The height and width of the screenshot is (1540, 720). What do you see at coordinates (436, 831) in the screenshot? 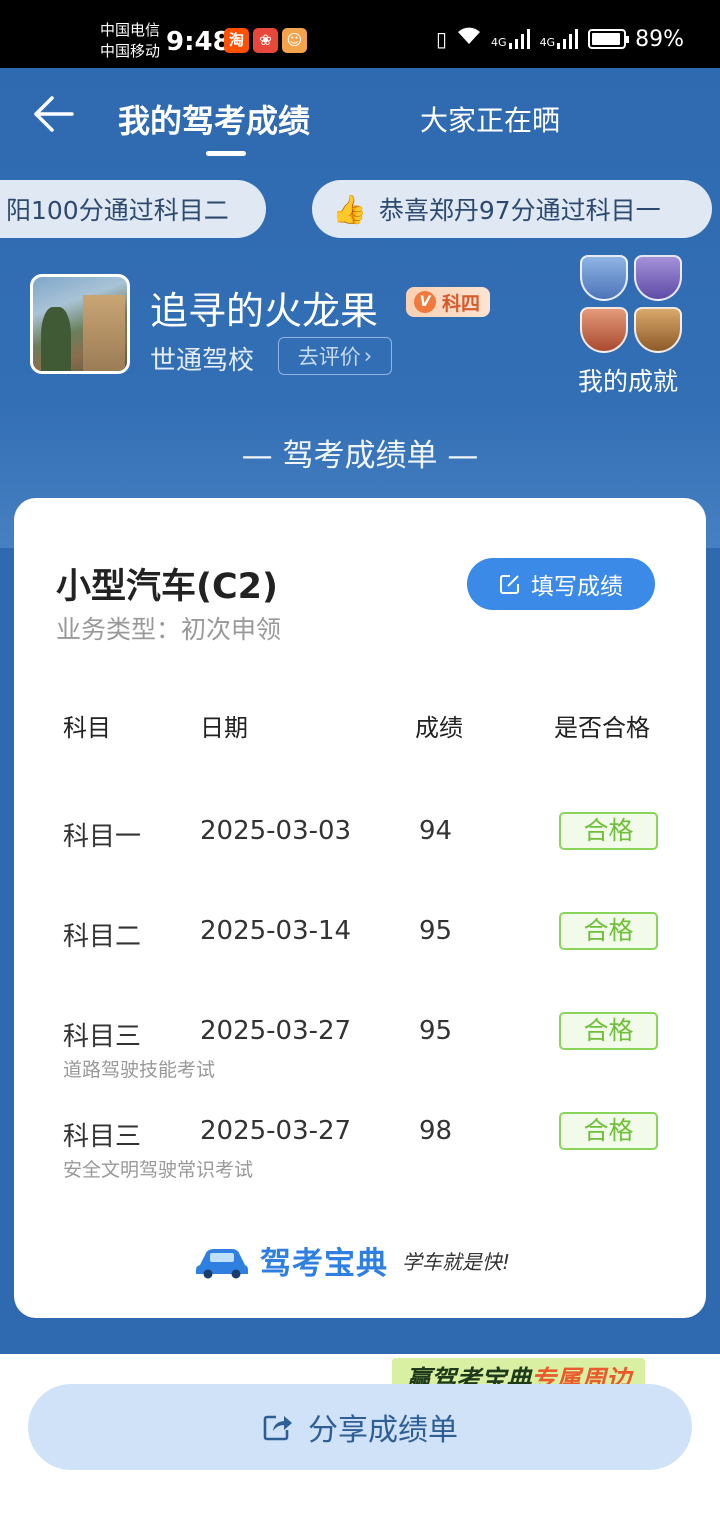
I see `row-score: 94` at bounding box center [436, 831].